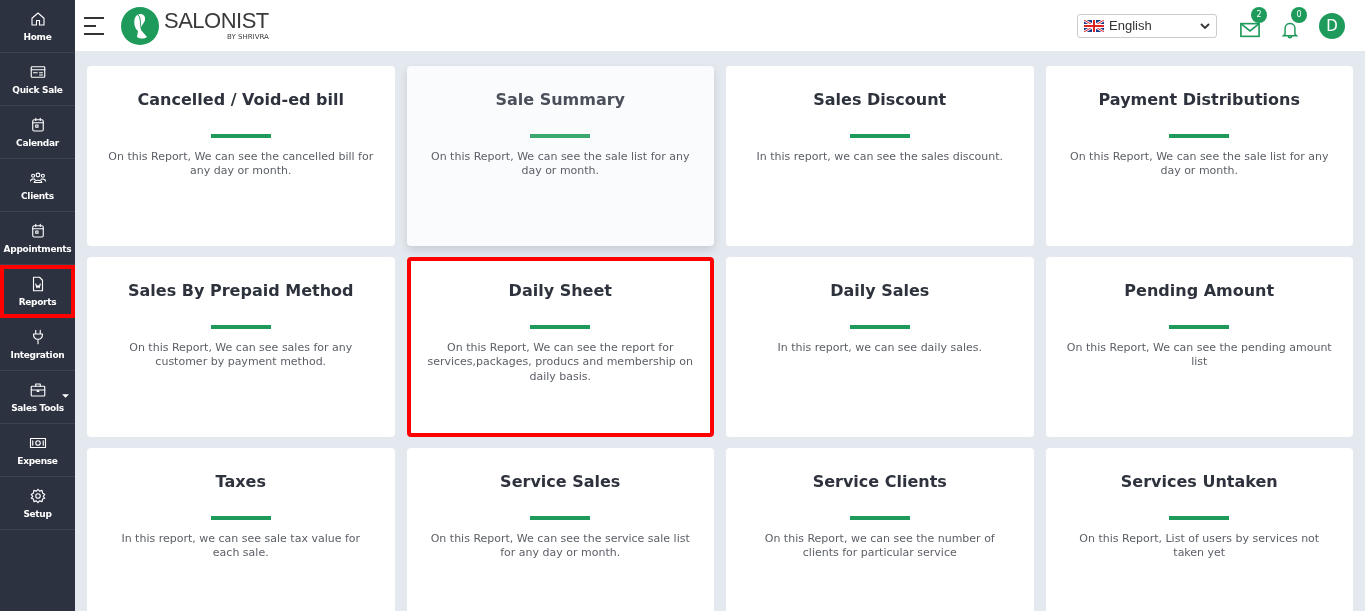 This screenshot has height=611, width=1365. I want to click on card-title: Sale Summary, so click(560, 99).